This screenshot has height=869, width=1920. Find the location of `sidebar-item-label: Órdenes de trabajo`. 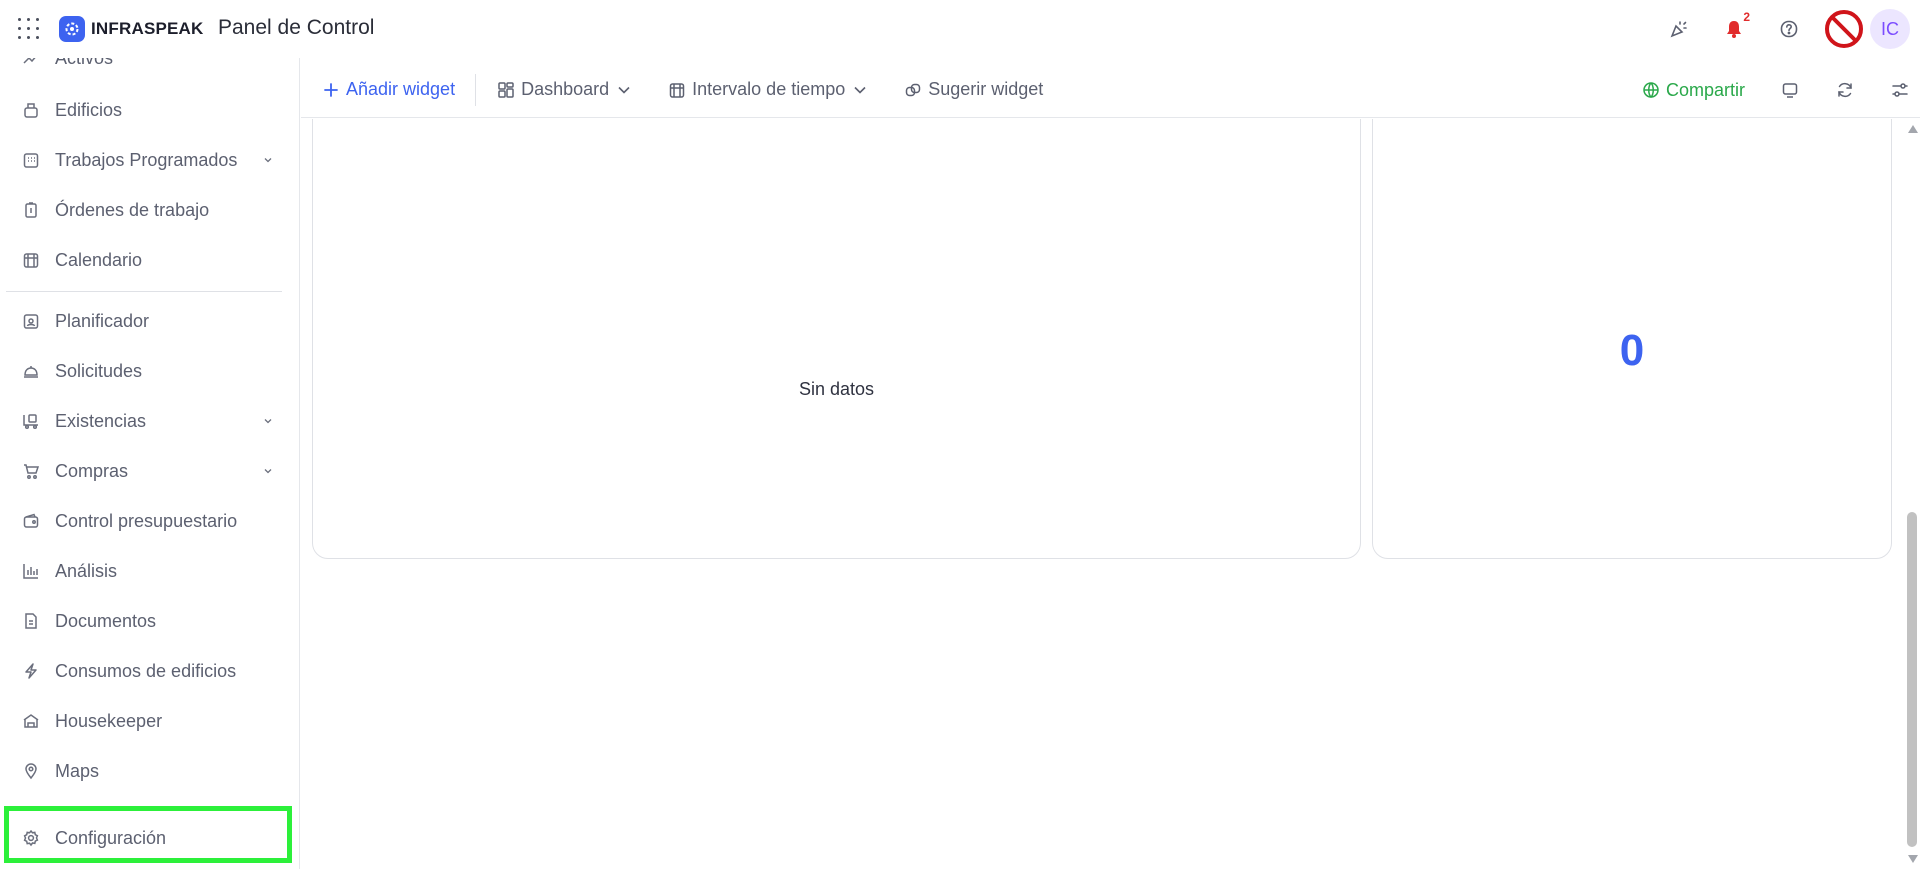

sidebar-item-label: Órdenes de trabajo is located at coordinates (132, 209).